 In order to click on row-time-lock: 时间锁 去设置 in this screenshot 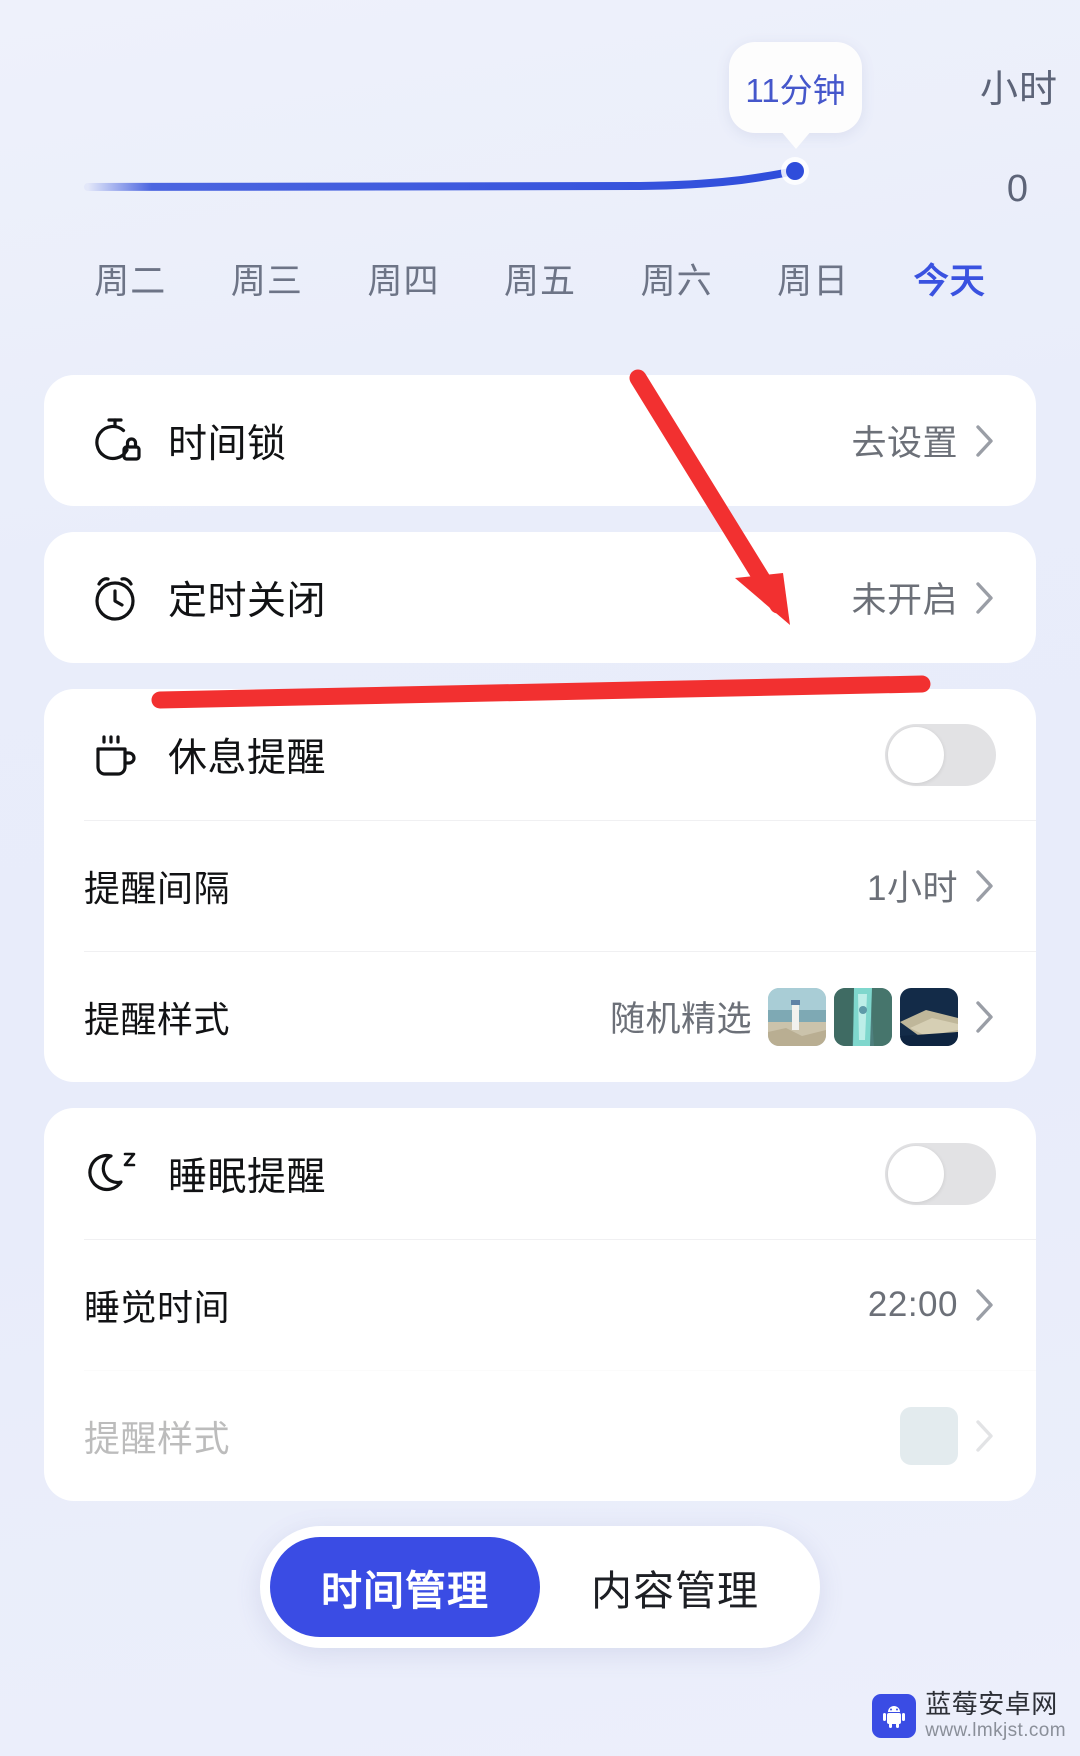, I will do `click(540, 440)`.